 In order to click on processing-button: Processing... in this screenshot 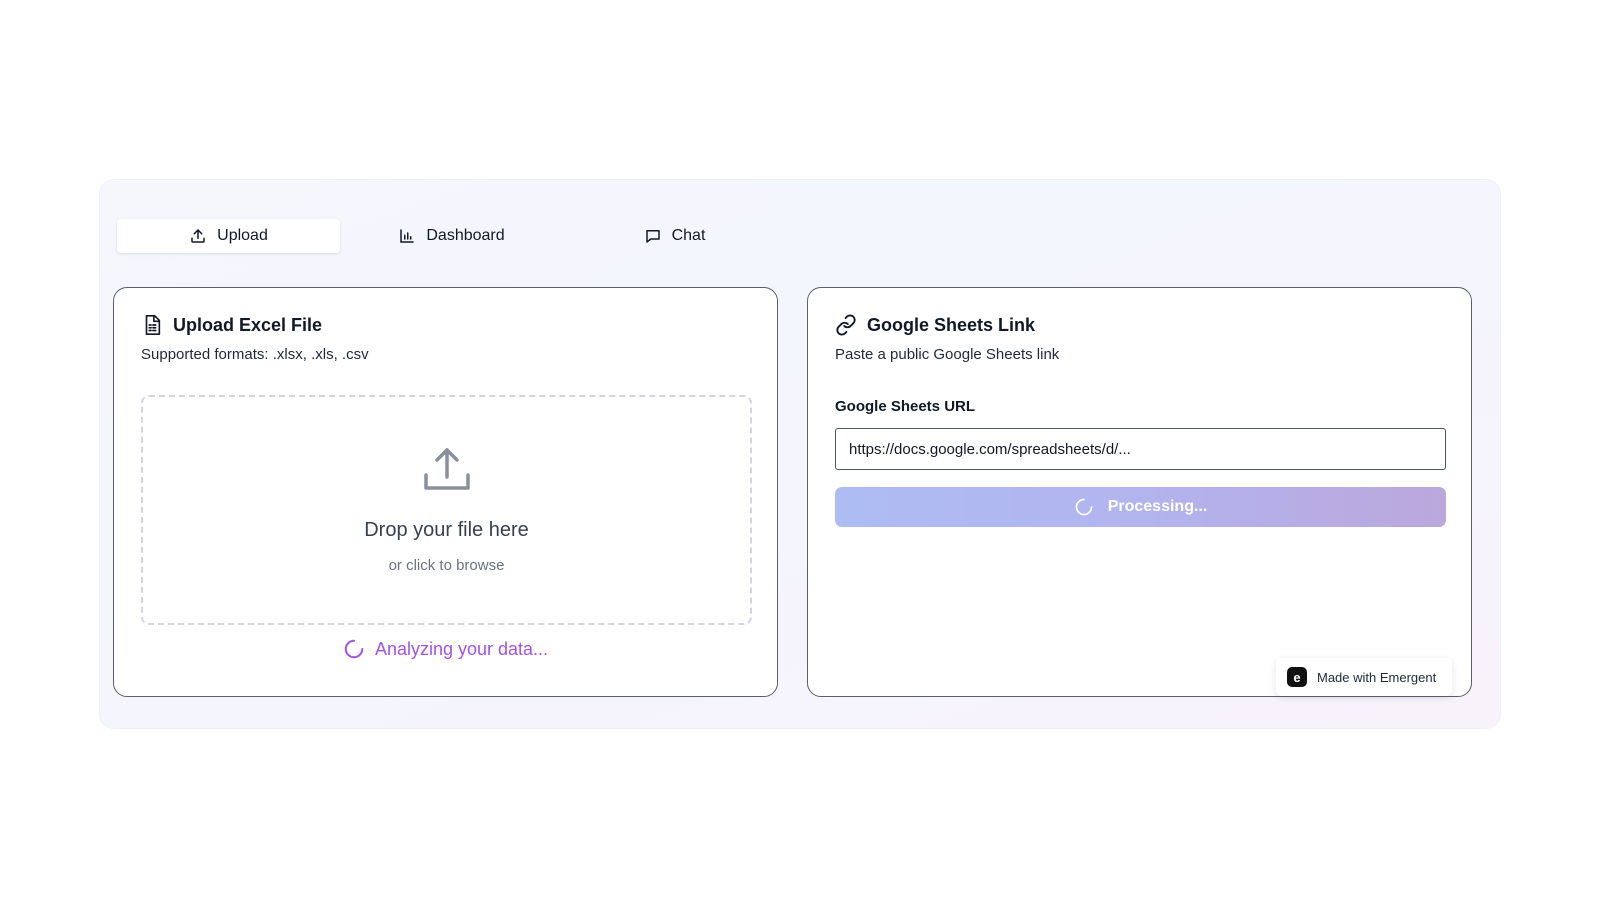, I will do `click(1140, 507)`.